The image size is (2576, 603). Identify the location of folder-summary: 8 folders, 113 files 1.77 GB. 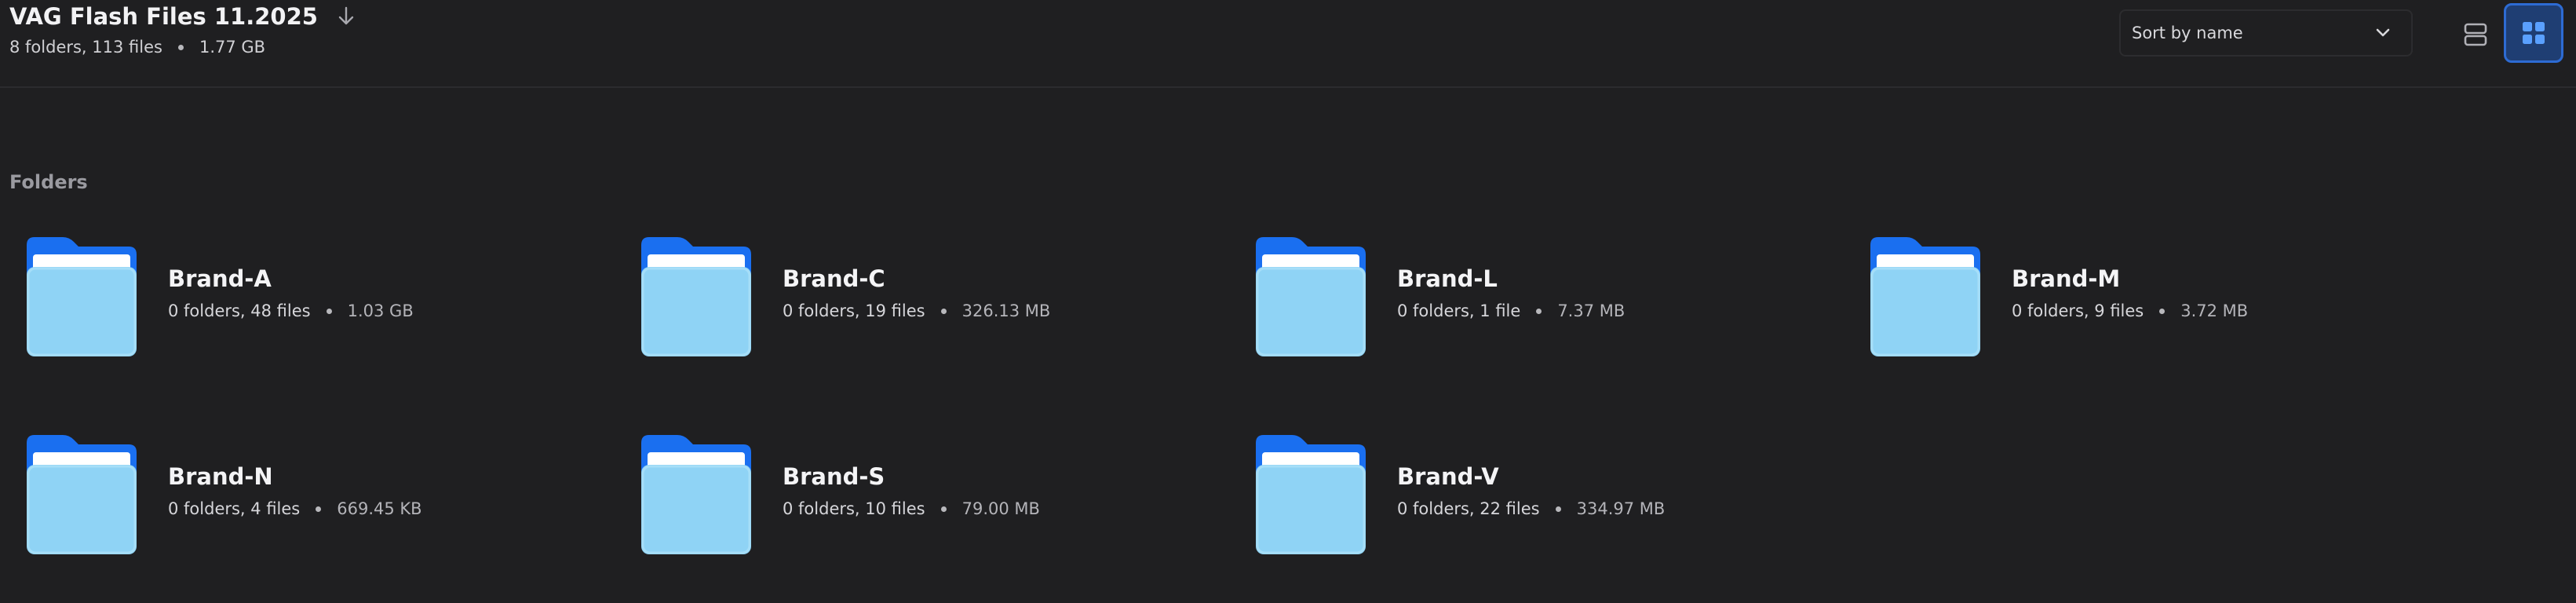
(137, 47).